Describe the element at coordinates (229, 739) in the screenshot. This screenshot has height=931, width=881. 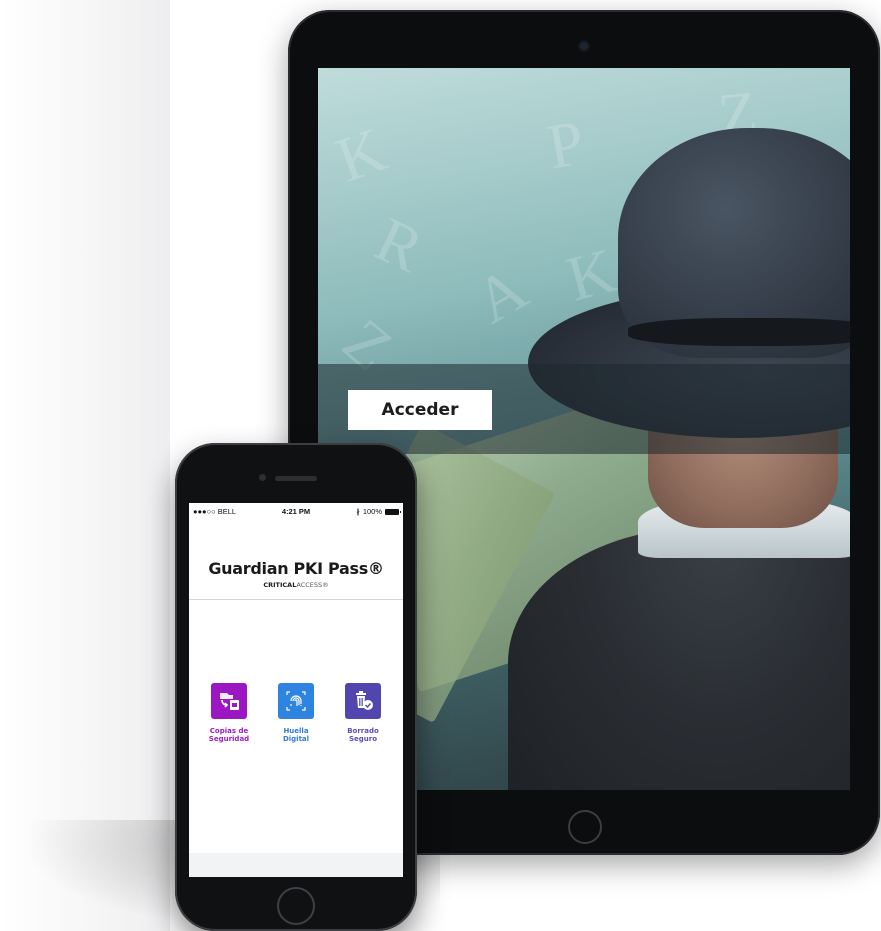
I see `label-line: Seguridad` at that location.